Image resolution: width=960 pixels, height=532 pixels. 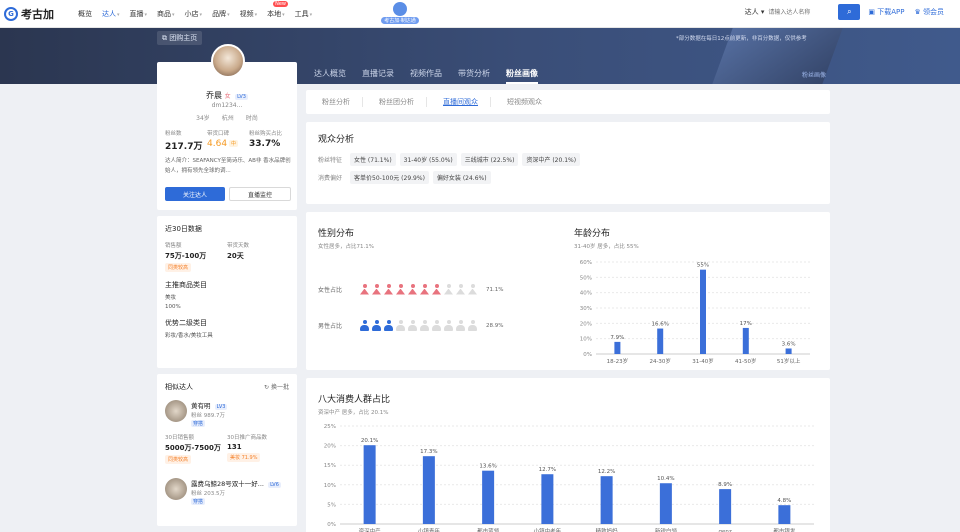 I want to click on gender-title: 性别分布, so click(x=336, y=234).